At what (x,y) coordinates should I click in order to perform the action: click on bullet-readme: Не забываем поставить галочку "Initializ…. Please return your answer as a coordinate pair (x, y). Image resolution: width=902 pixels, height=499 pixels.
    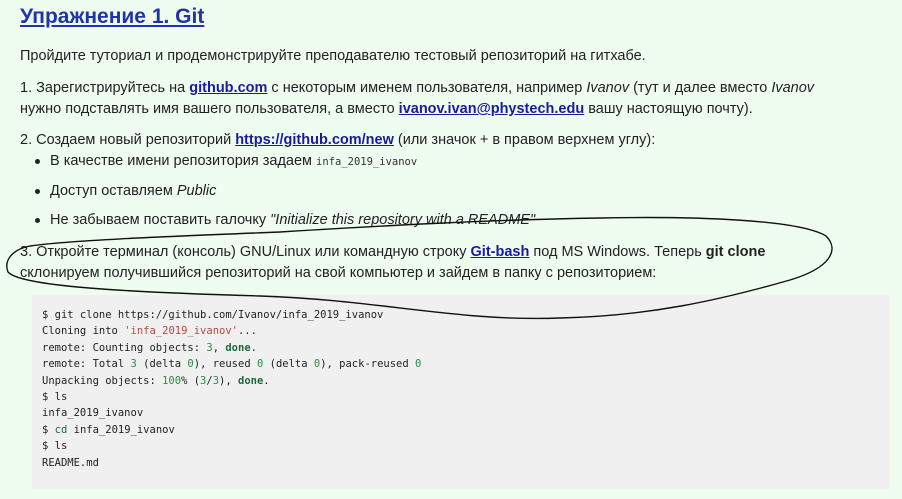
    Looking at the image, I should click on (285, 220).